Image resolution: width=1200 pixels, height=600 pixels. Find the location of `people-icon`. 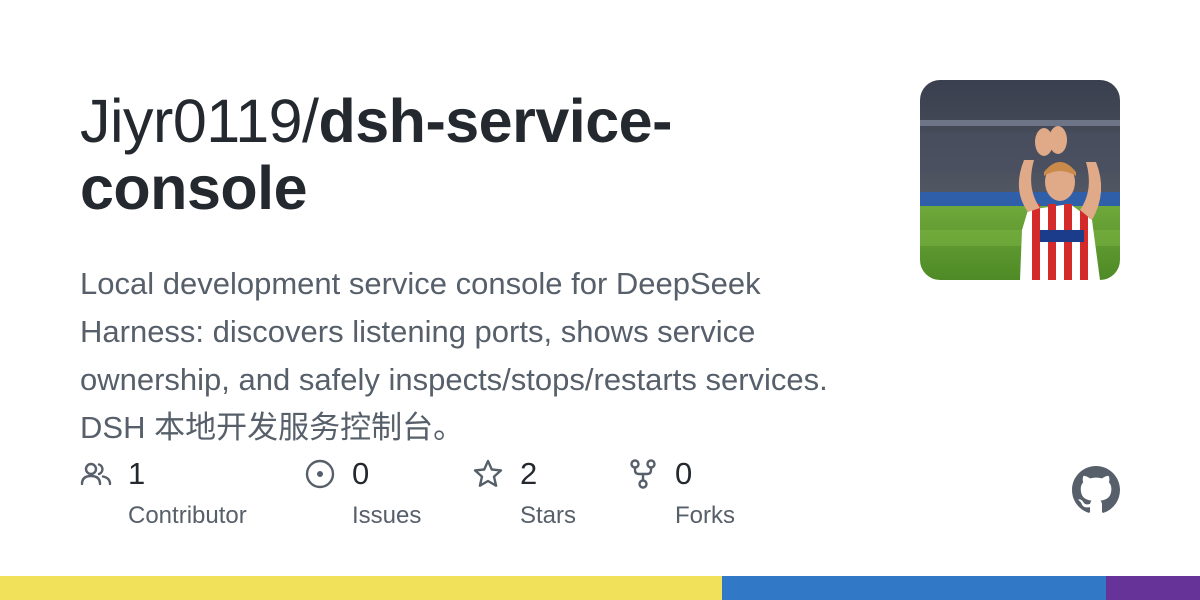

people-icon is located at coordinates (96, 474).